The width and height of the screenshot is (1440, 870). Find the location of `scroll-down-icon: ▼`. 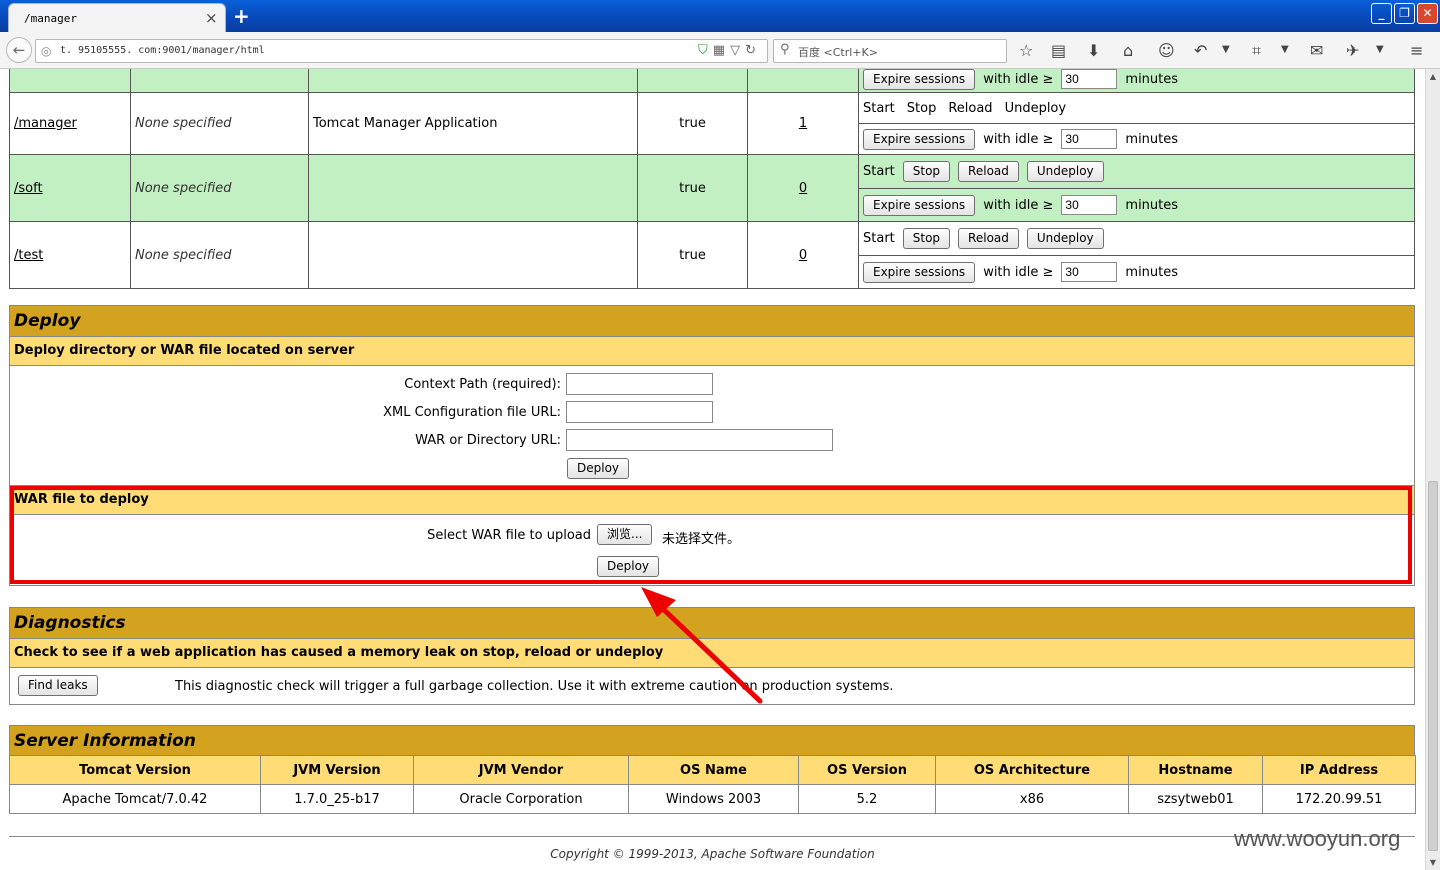

scroll-down-icon: ▼ is located at coordinates (1433, 862).